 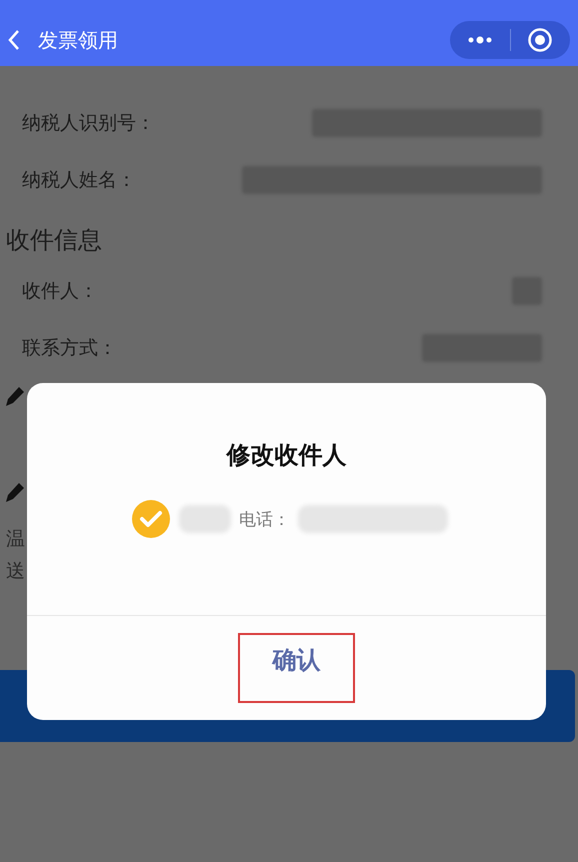 I want to click on page-title: 发票领用, so click(x=78, y=40).